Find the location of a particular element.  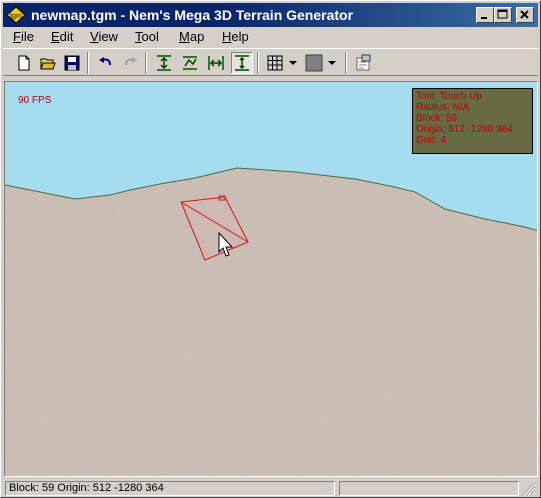

app-icon: tgm is located at coordinates (16, 15).